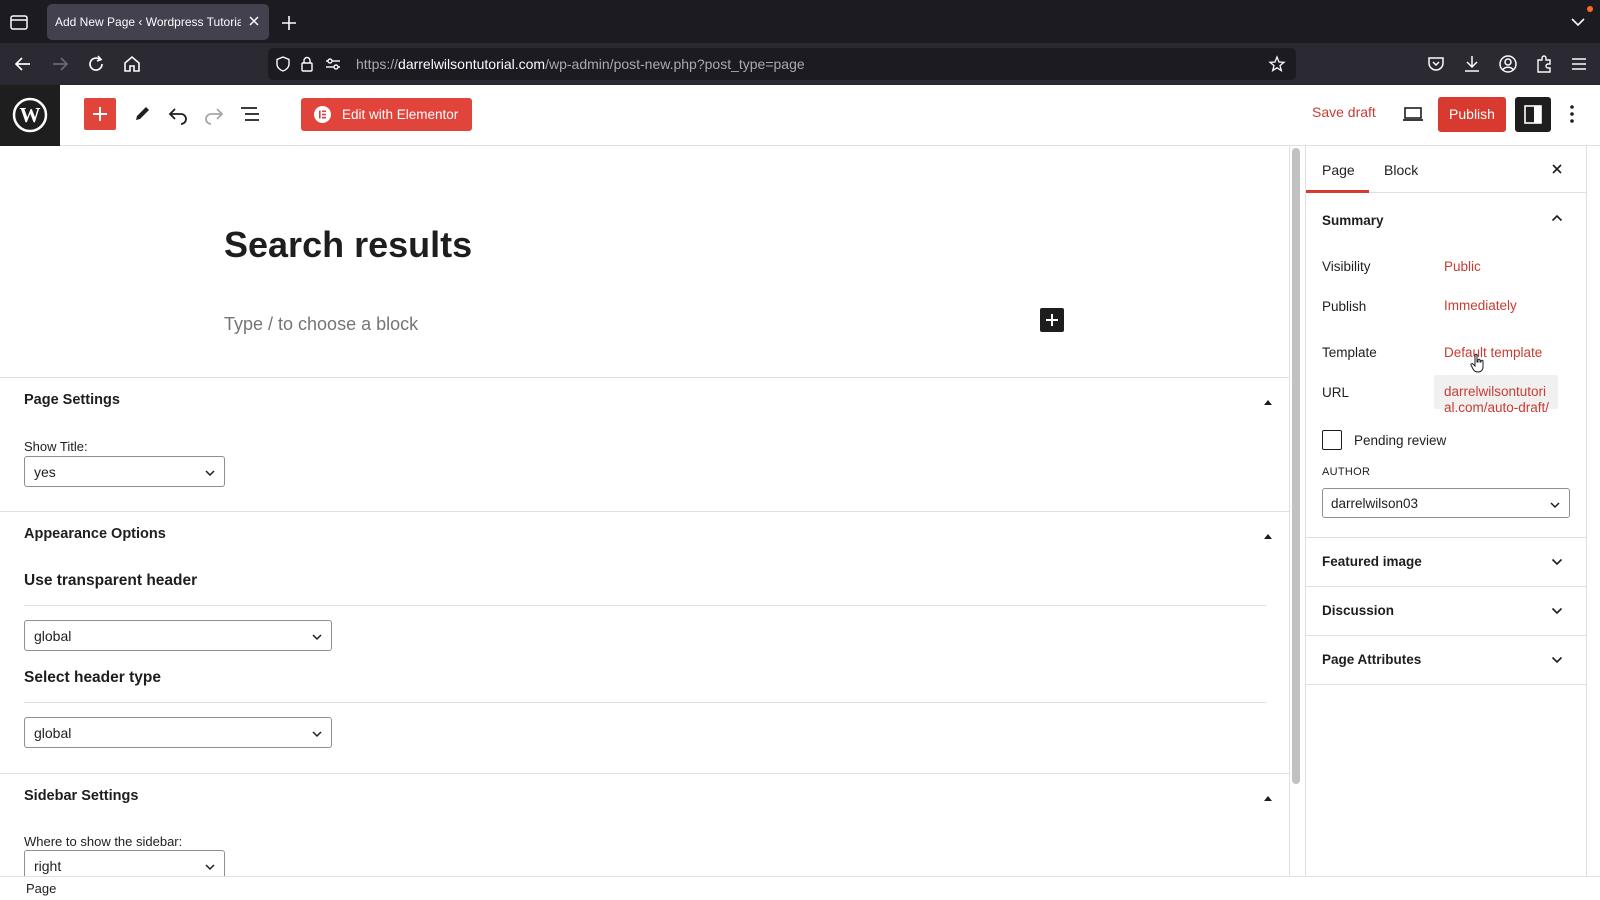 The height and width of the screenshot is (900, 1600). Describe the element at coordinates (321, 324) in the screenshot. I see `block-placeholder: Type / to choose a block` at that location.